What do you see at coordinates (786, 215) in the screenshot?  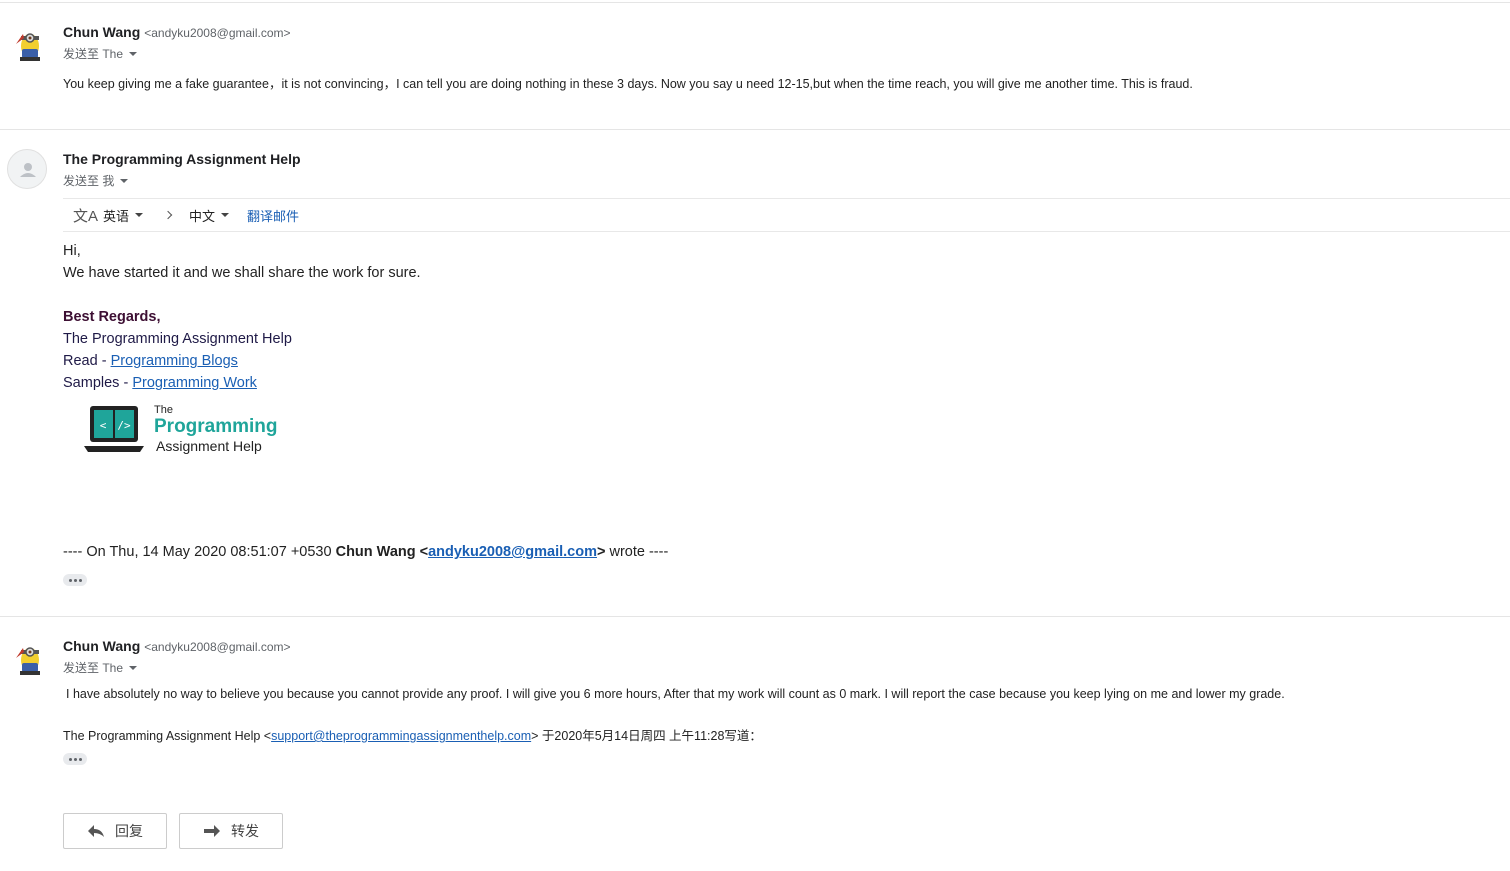 I see `translate-bar: 文A 英语 中文 翻译邮件` at bounding box center [786, 215].